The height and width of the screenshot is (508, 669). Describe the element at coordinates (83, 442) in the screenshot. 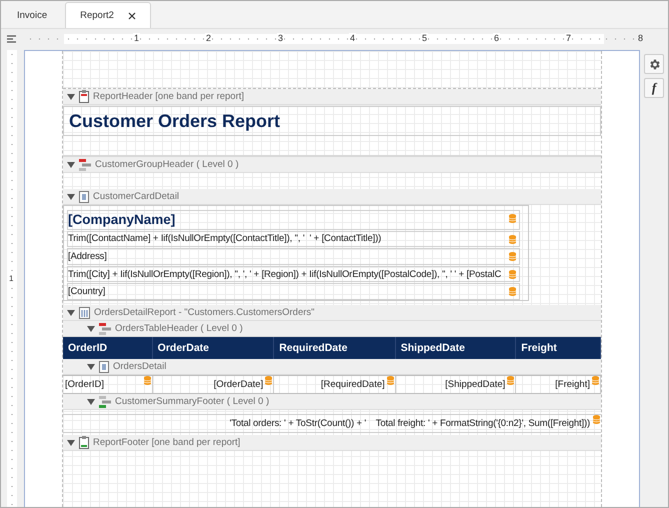

I see `report-footer-icon` at that location.